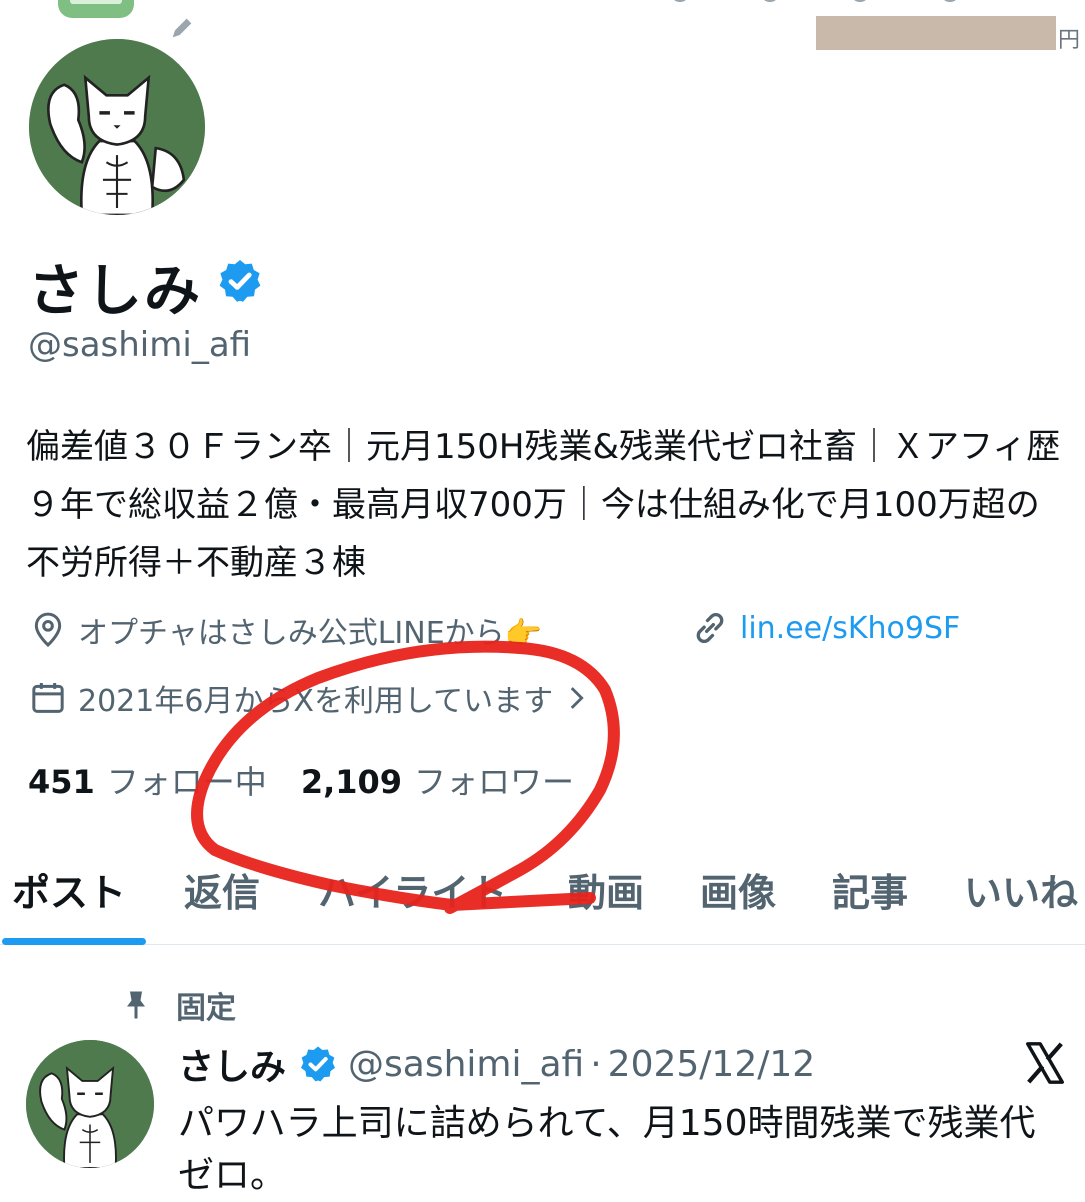 This screenshot has width=1085, height=1202. What do you see at coordinates (316, 701) in the screenshot?
I see `joined-text: 2021年6月からXを利用しています` at bounding box center [316, 701].